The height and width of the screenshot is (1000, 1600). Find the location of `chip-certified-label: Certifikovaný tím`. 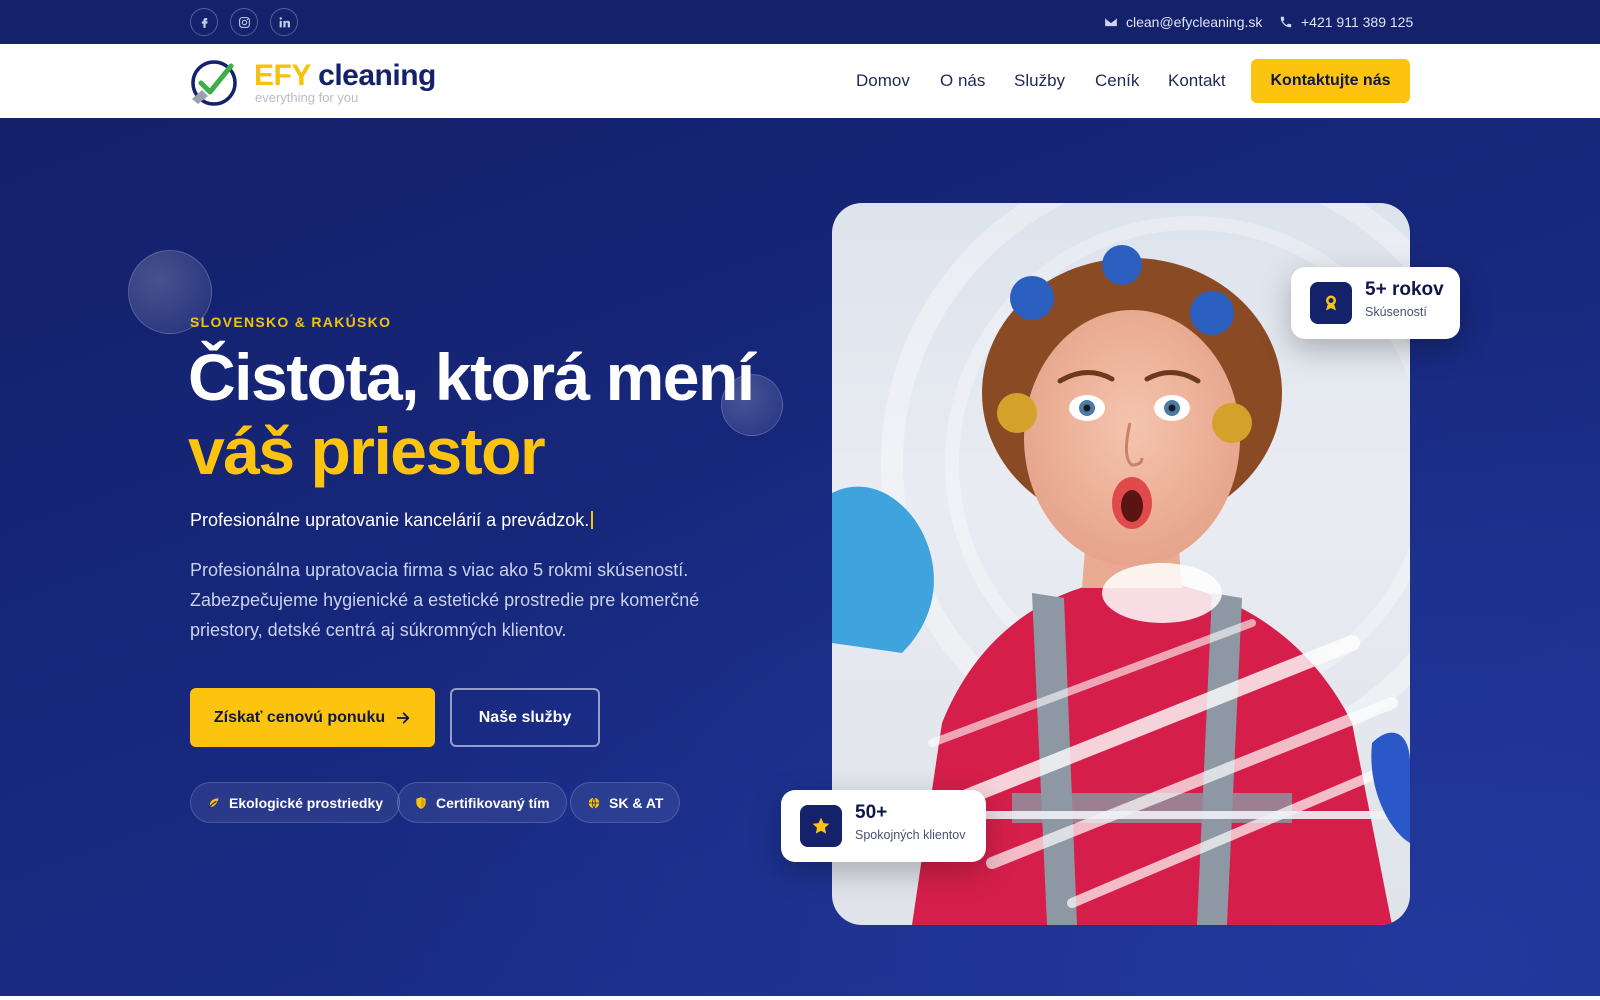

chip-certified-label: Certifikovaný tím is located at coordinates (493, 802).